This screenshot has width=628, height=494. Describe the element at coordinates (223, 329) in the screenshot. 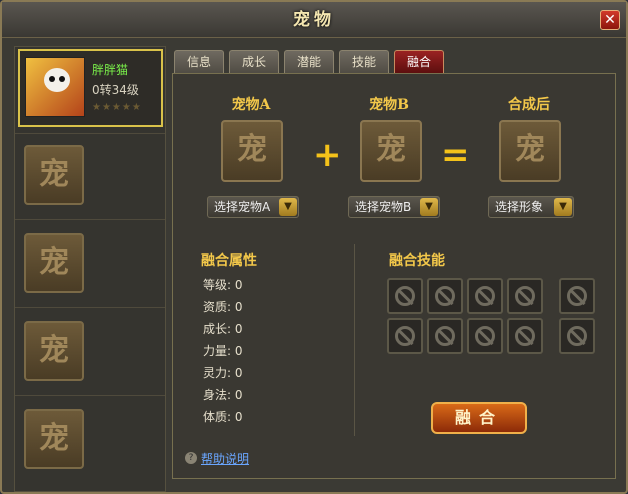

I see `attr-growth: 成长: 0` at that location.